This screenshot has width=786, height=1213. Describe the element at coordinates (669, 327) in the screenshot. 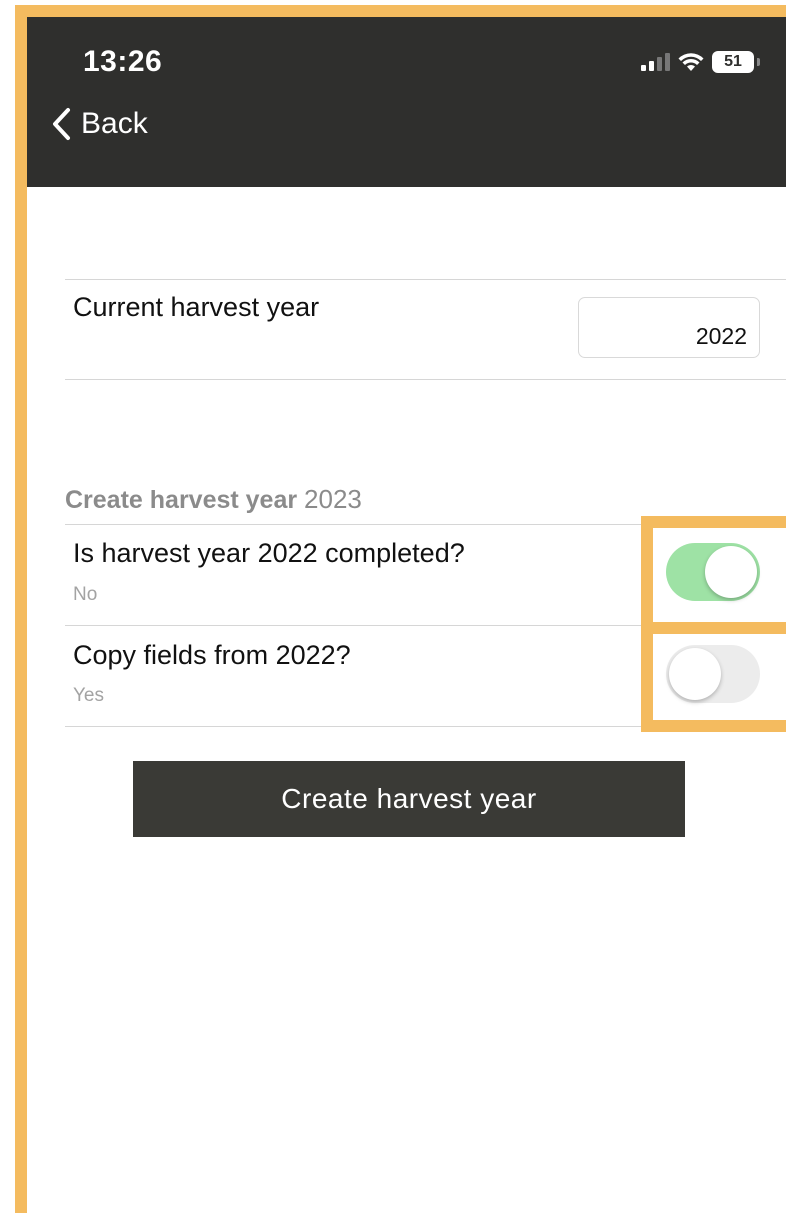

I see `current-year-input` at that location.